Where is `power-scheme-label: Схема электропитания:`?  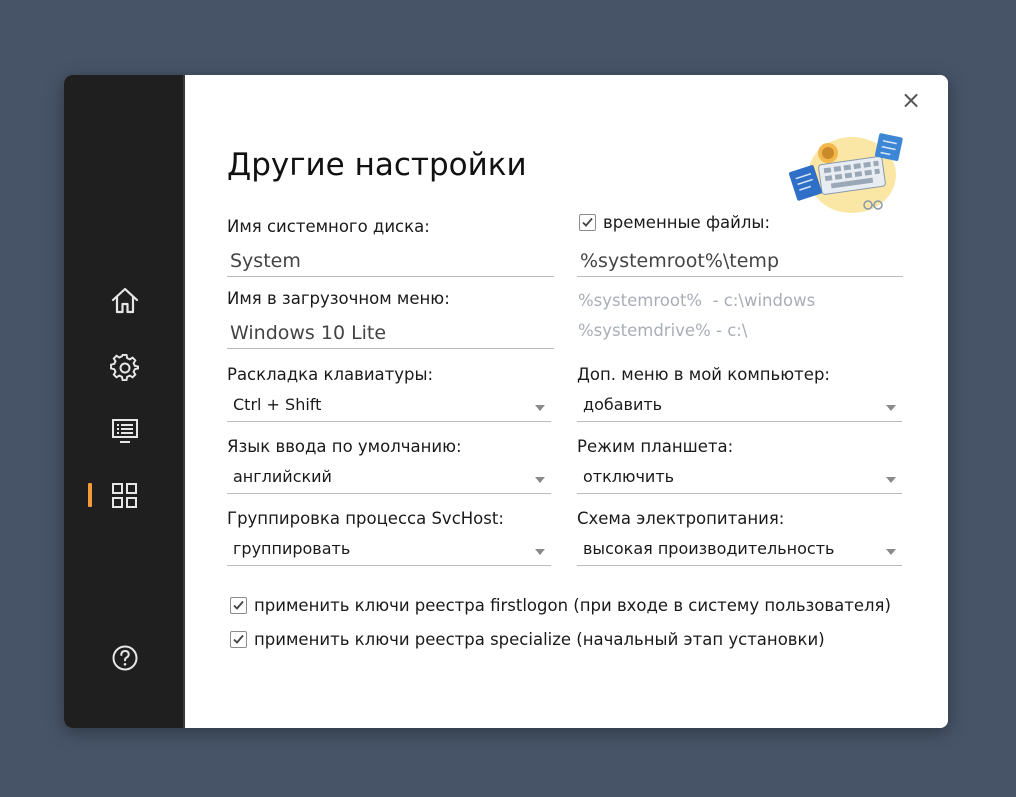 power-scheme-label: Схема электропитания: is located at coordinates (681, 518).